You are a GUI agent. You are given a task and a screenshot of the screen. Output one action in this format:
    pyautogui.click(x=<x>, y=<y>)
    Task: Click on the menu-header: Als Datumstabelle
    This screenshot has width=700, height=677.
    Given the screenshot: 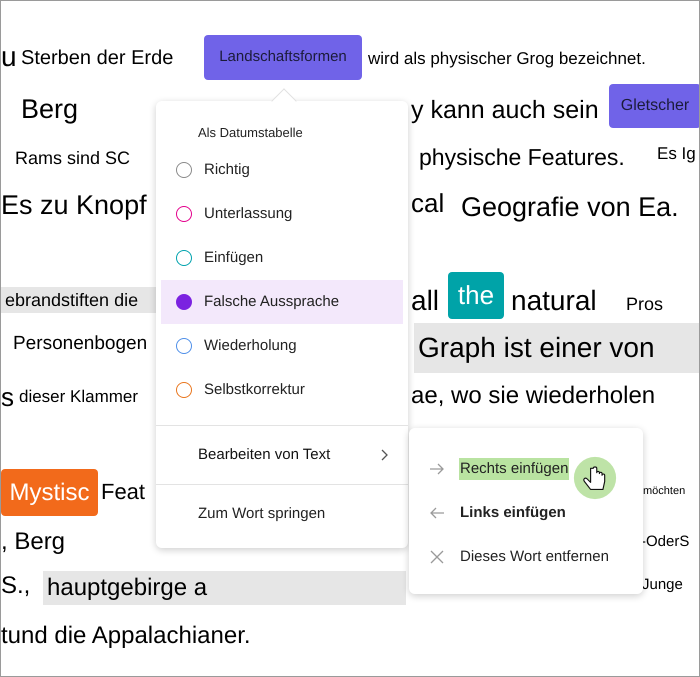 What is the action you would take?
    pyautogui.click(x=250, y=133)
    